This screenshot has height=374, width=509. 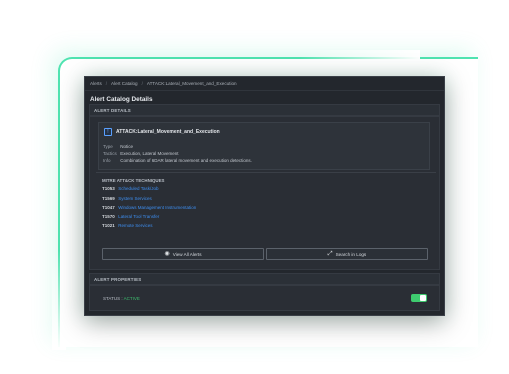 I want to click on field-type-value: Notice, so click(x=127, y=146).